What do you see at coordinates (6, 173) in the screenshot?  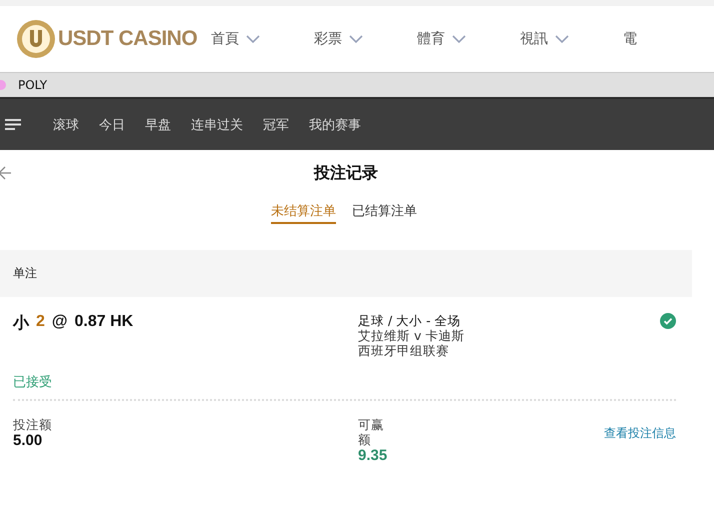 I see `back-arrow-icon` at bounding box center [6, 173].